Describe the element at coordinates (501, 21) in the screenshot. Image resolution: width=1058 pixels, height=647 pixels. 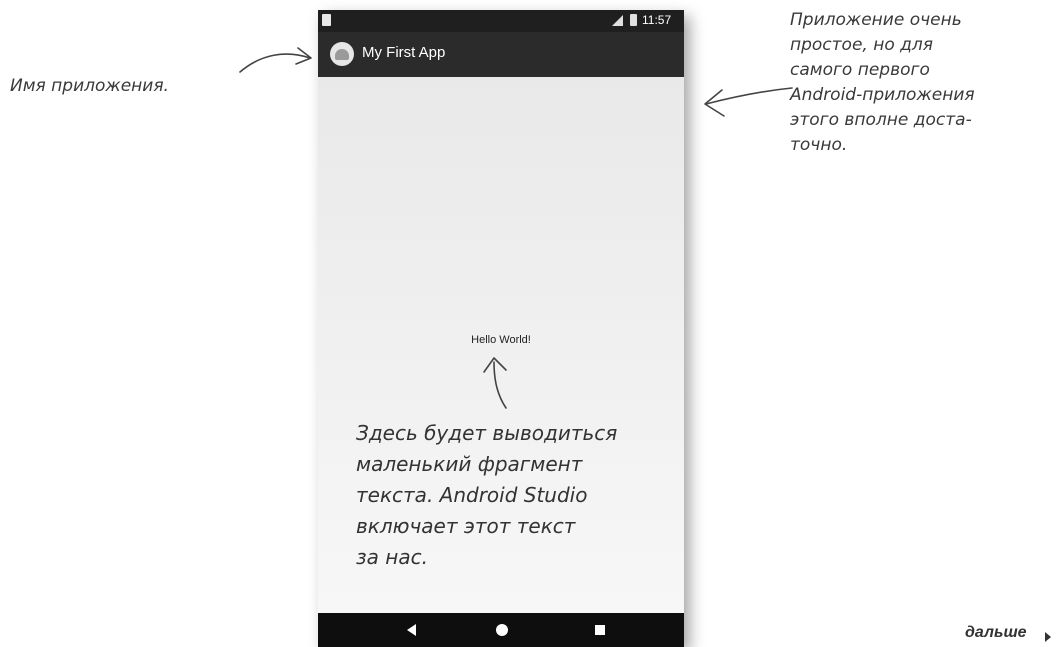
I see `status-bar: 11:57` at that location.